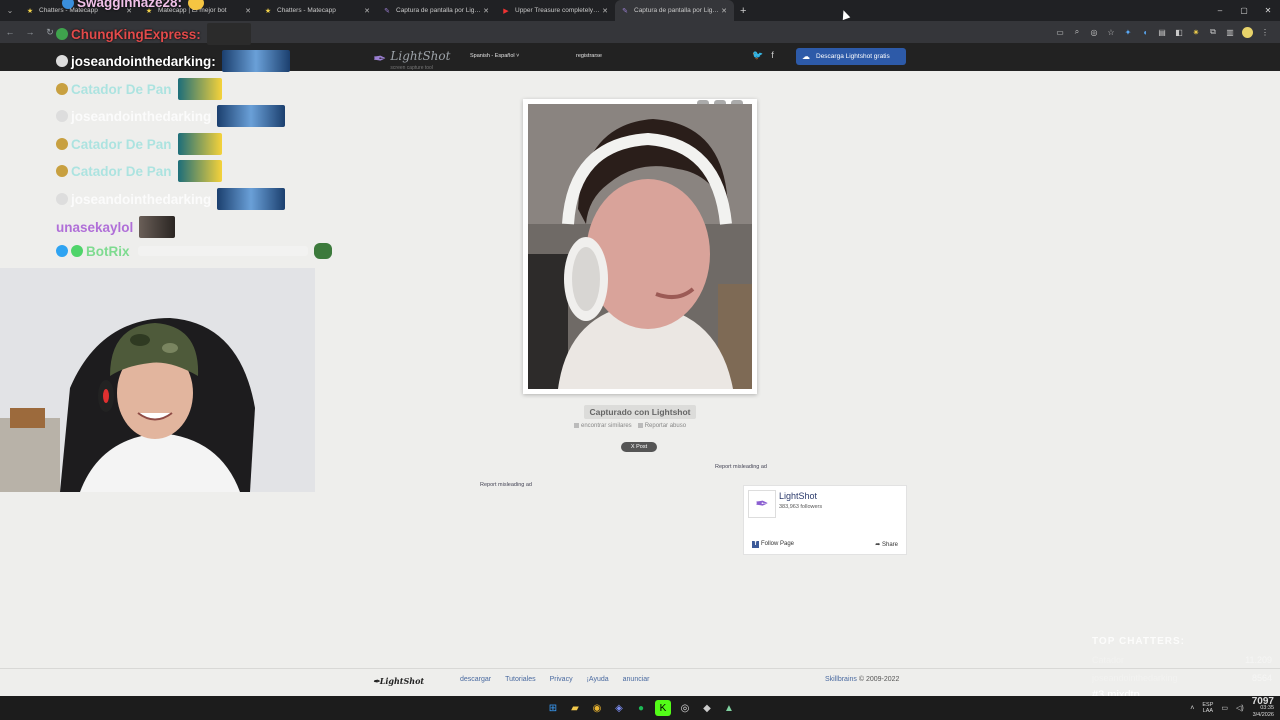  I want to click on sidepanel-icon: ▥, so click(1230, 32).